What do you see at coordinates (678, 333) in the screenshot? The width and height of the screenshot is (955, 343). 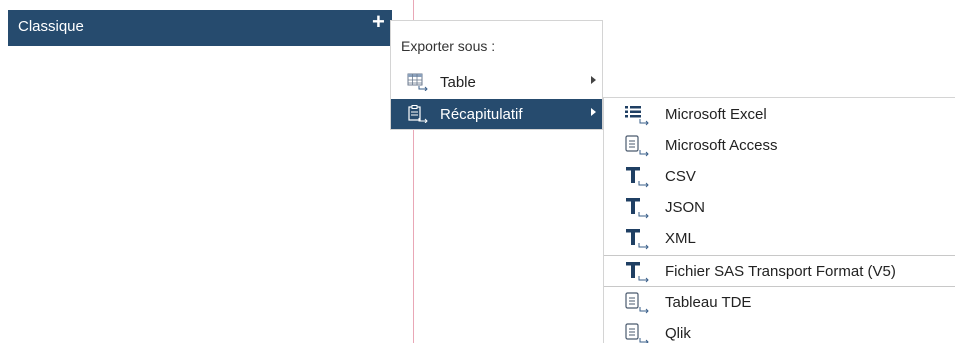 I see `submenu-item-label: Qlik` at bounding box center [678, 333].